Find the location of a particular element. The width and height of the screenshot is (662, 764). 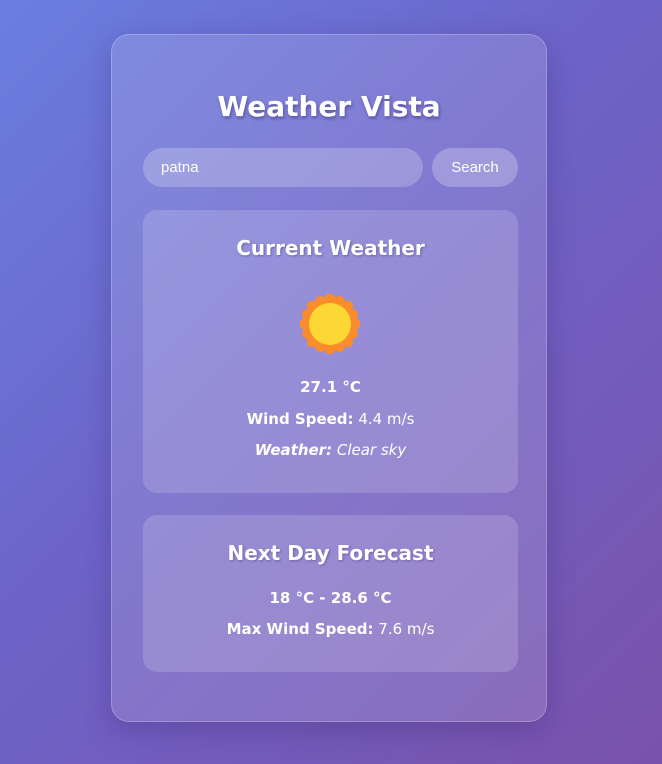

wind-speed-row: Wind Speed: 4.4 m/s is located at coordinates (330, 419).